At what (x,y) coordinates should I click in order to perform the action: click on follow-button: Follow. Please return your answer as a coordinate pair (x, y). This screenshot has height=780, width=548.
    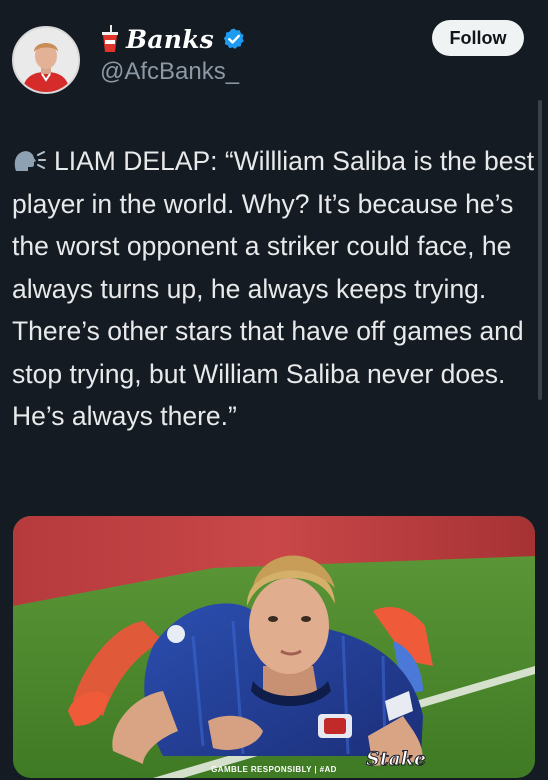
    Looking at the image, I should click on (478, 38).